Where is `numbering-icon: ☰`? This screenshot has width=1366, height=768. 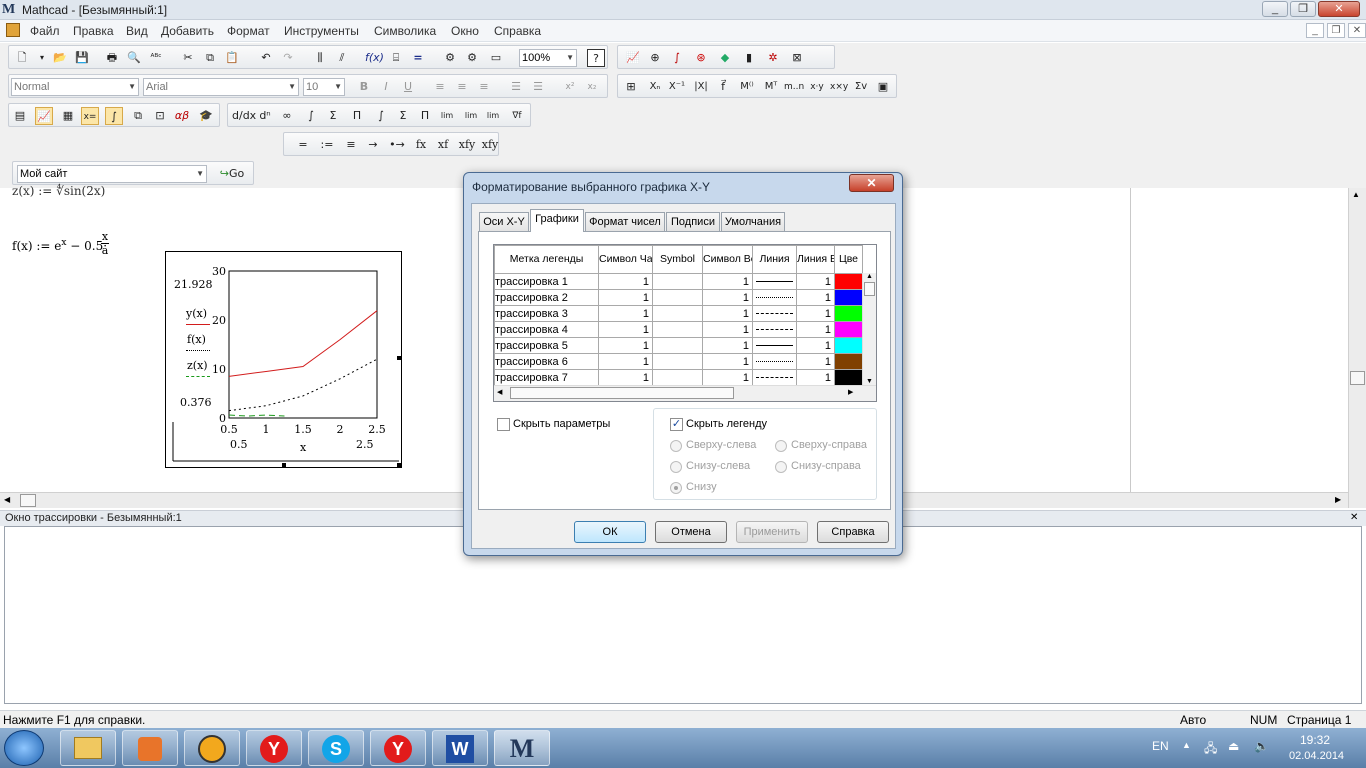
numbering-icon: ☰ is located at coordinates (538, 87).